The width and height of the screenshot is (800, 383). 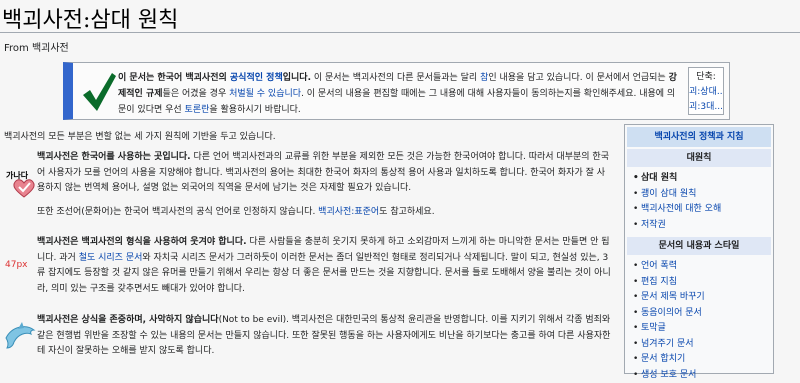 What do you see at coordinates (296, 78) in the screenshot?
I see `notice-bold-2: 입니다.` at bounding box center [296, 78].